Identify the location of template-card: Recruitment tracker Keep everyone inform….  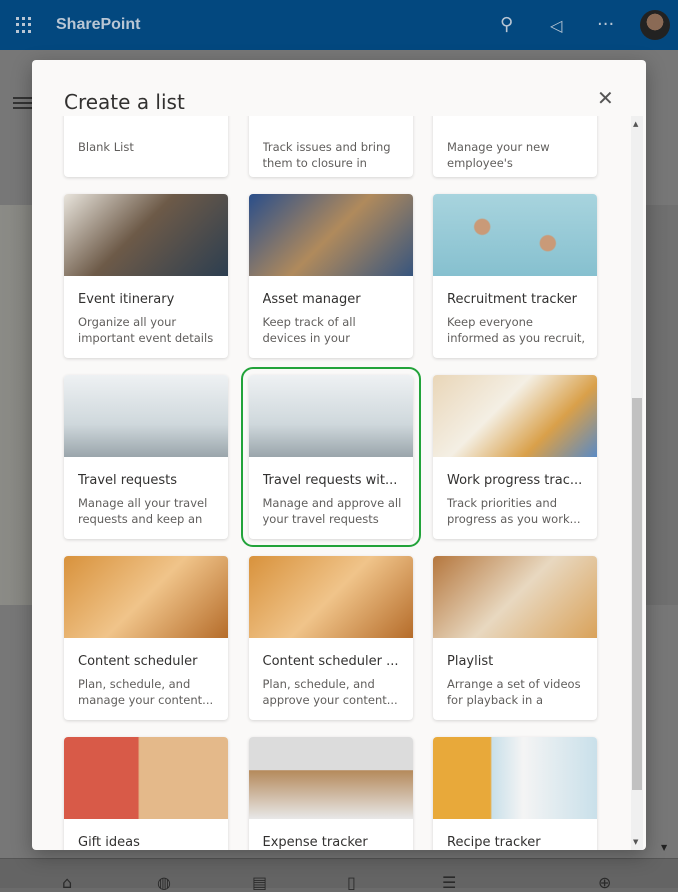
(515, 276).